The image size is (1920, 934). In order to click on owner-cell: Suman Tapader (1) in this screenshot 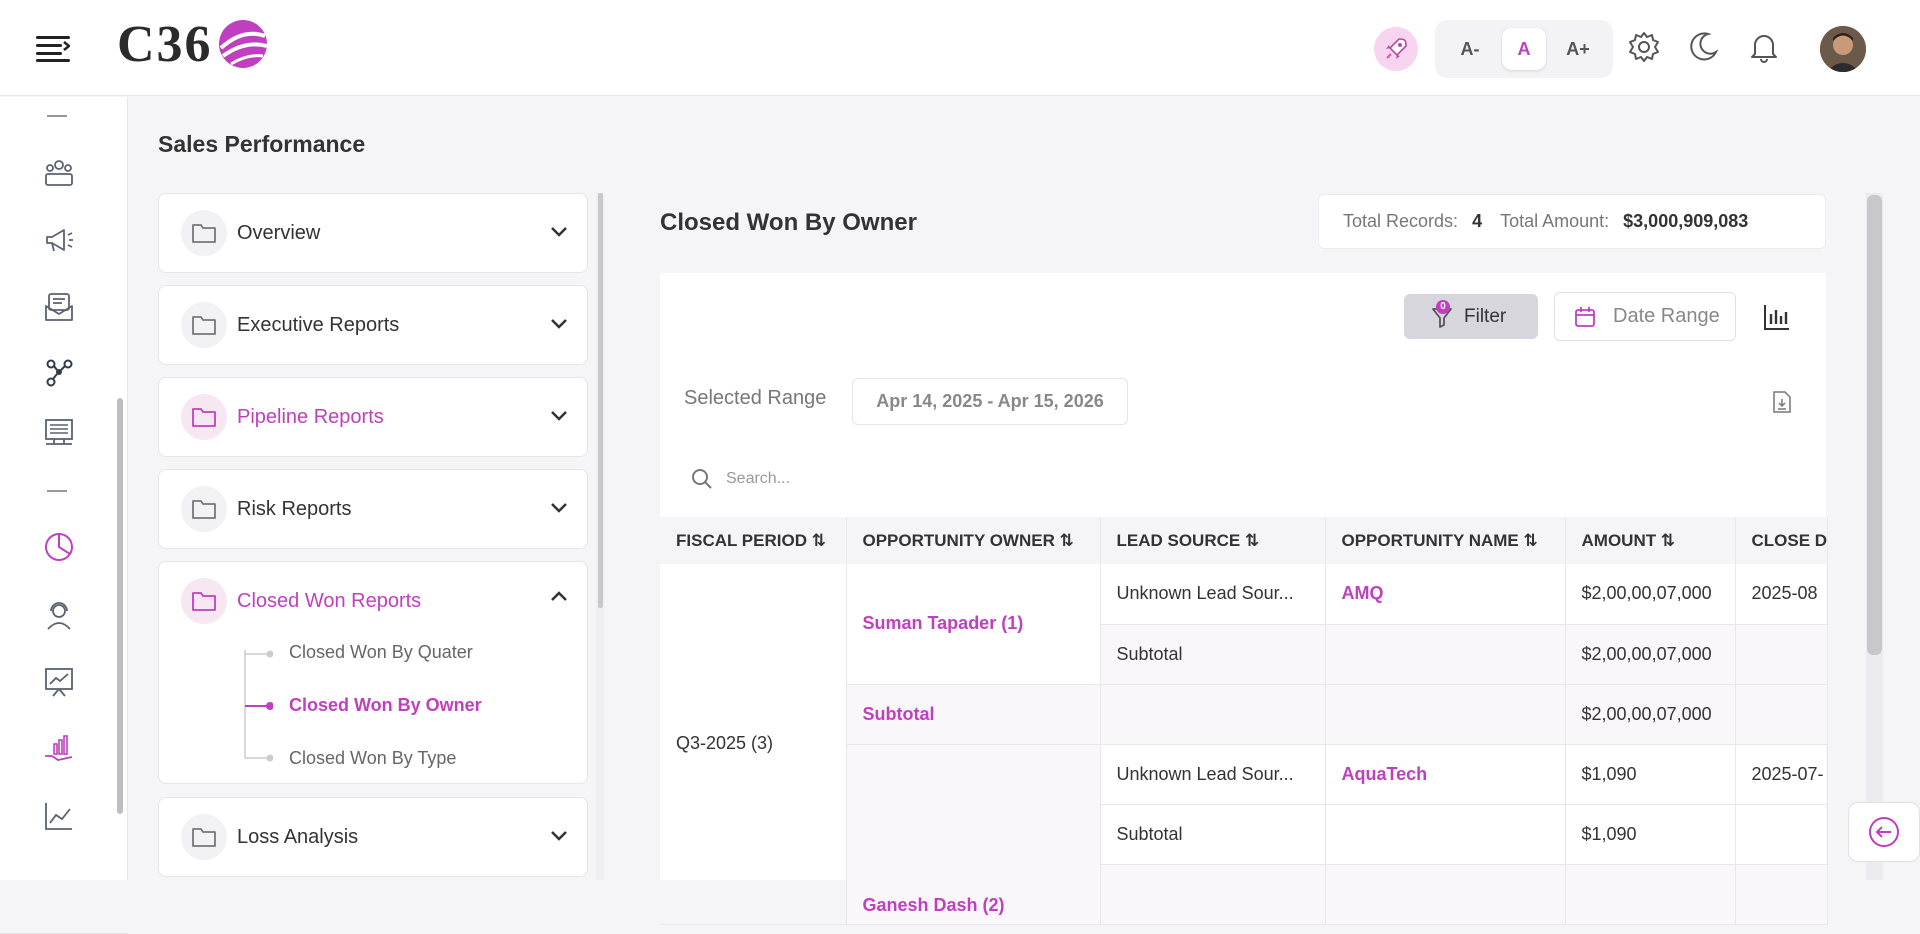, I will do `click(973, 624)`.